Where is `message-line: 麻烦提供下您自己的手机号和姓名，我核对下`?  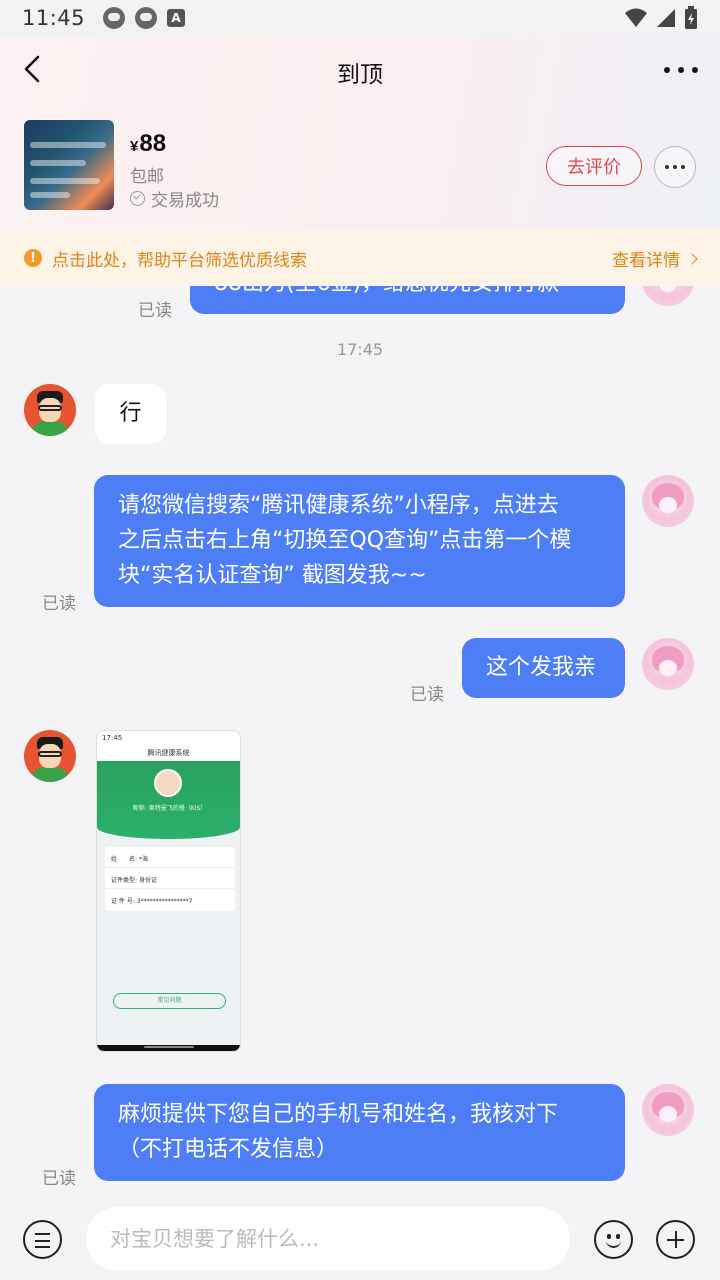 message-line: 麻烦提供下您自己的手机号和姓名，我核对下 is located at coordinates (338, 1114).